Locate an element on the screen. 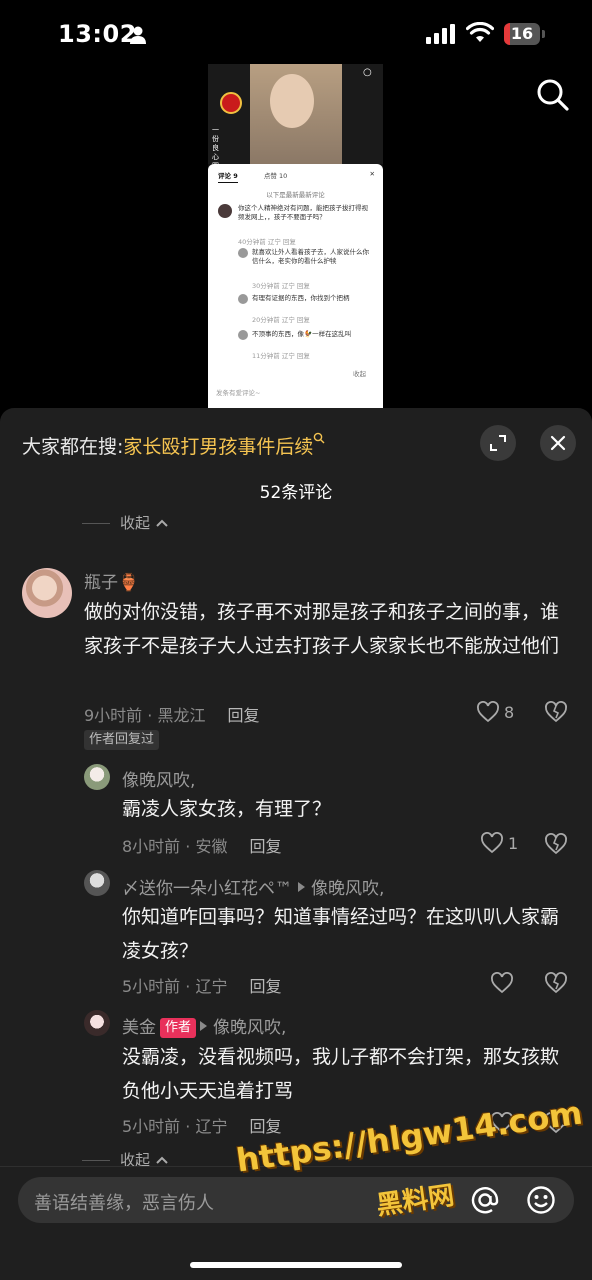 The width and height of the screenshot is (592, 1280). preview-comment-meta: 30分钟前 辽宁 回复 is located at coordinates (281, 286).